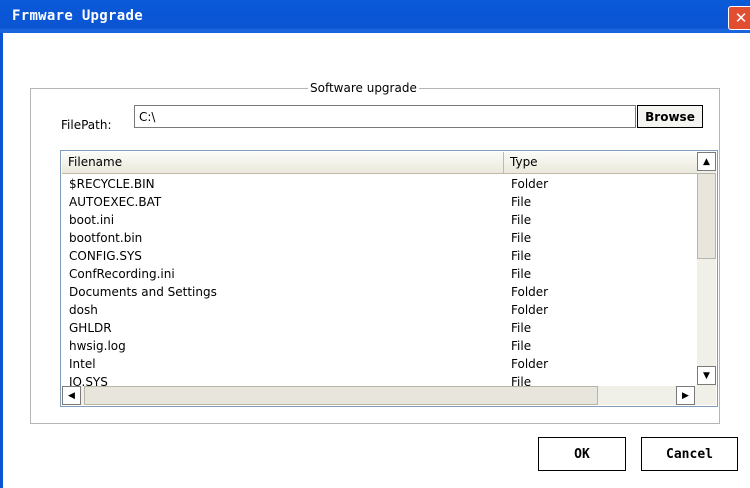  Describe the element at coordinates (601, 162) in the screenshot. I see `column-header-type: Type` at that location.